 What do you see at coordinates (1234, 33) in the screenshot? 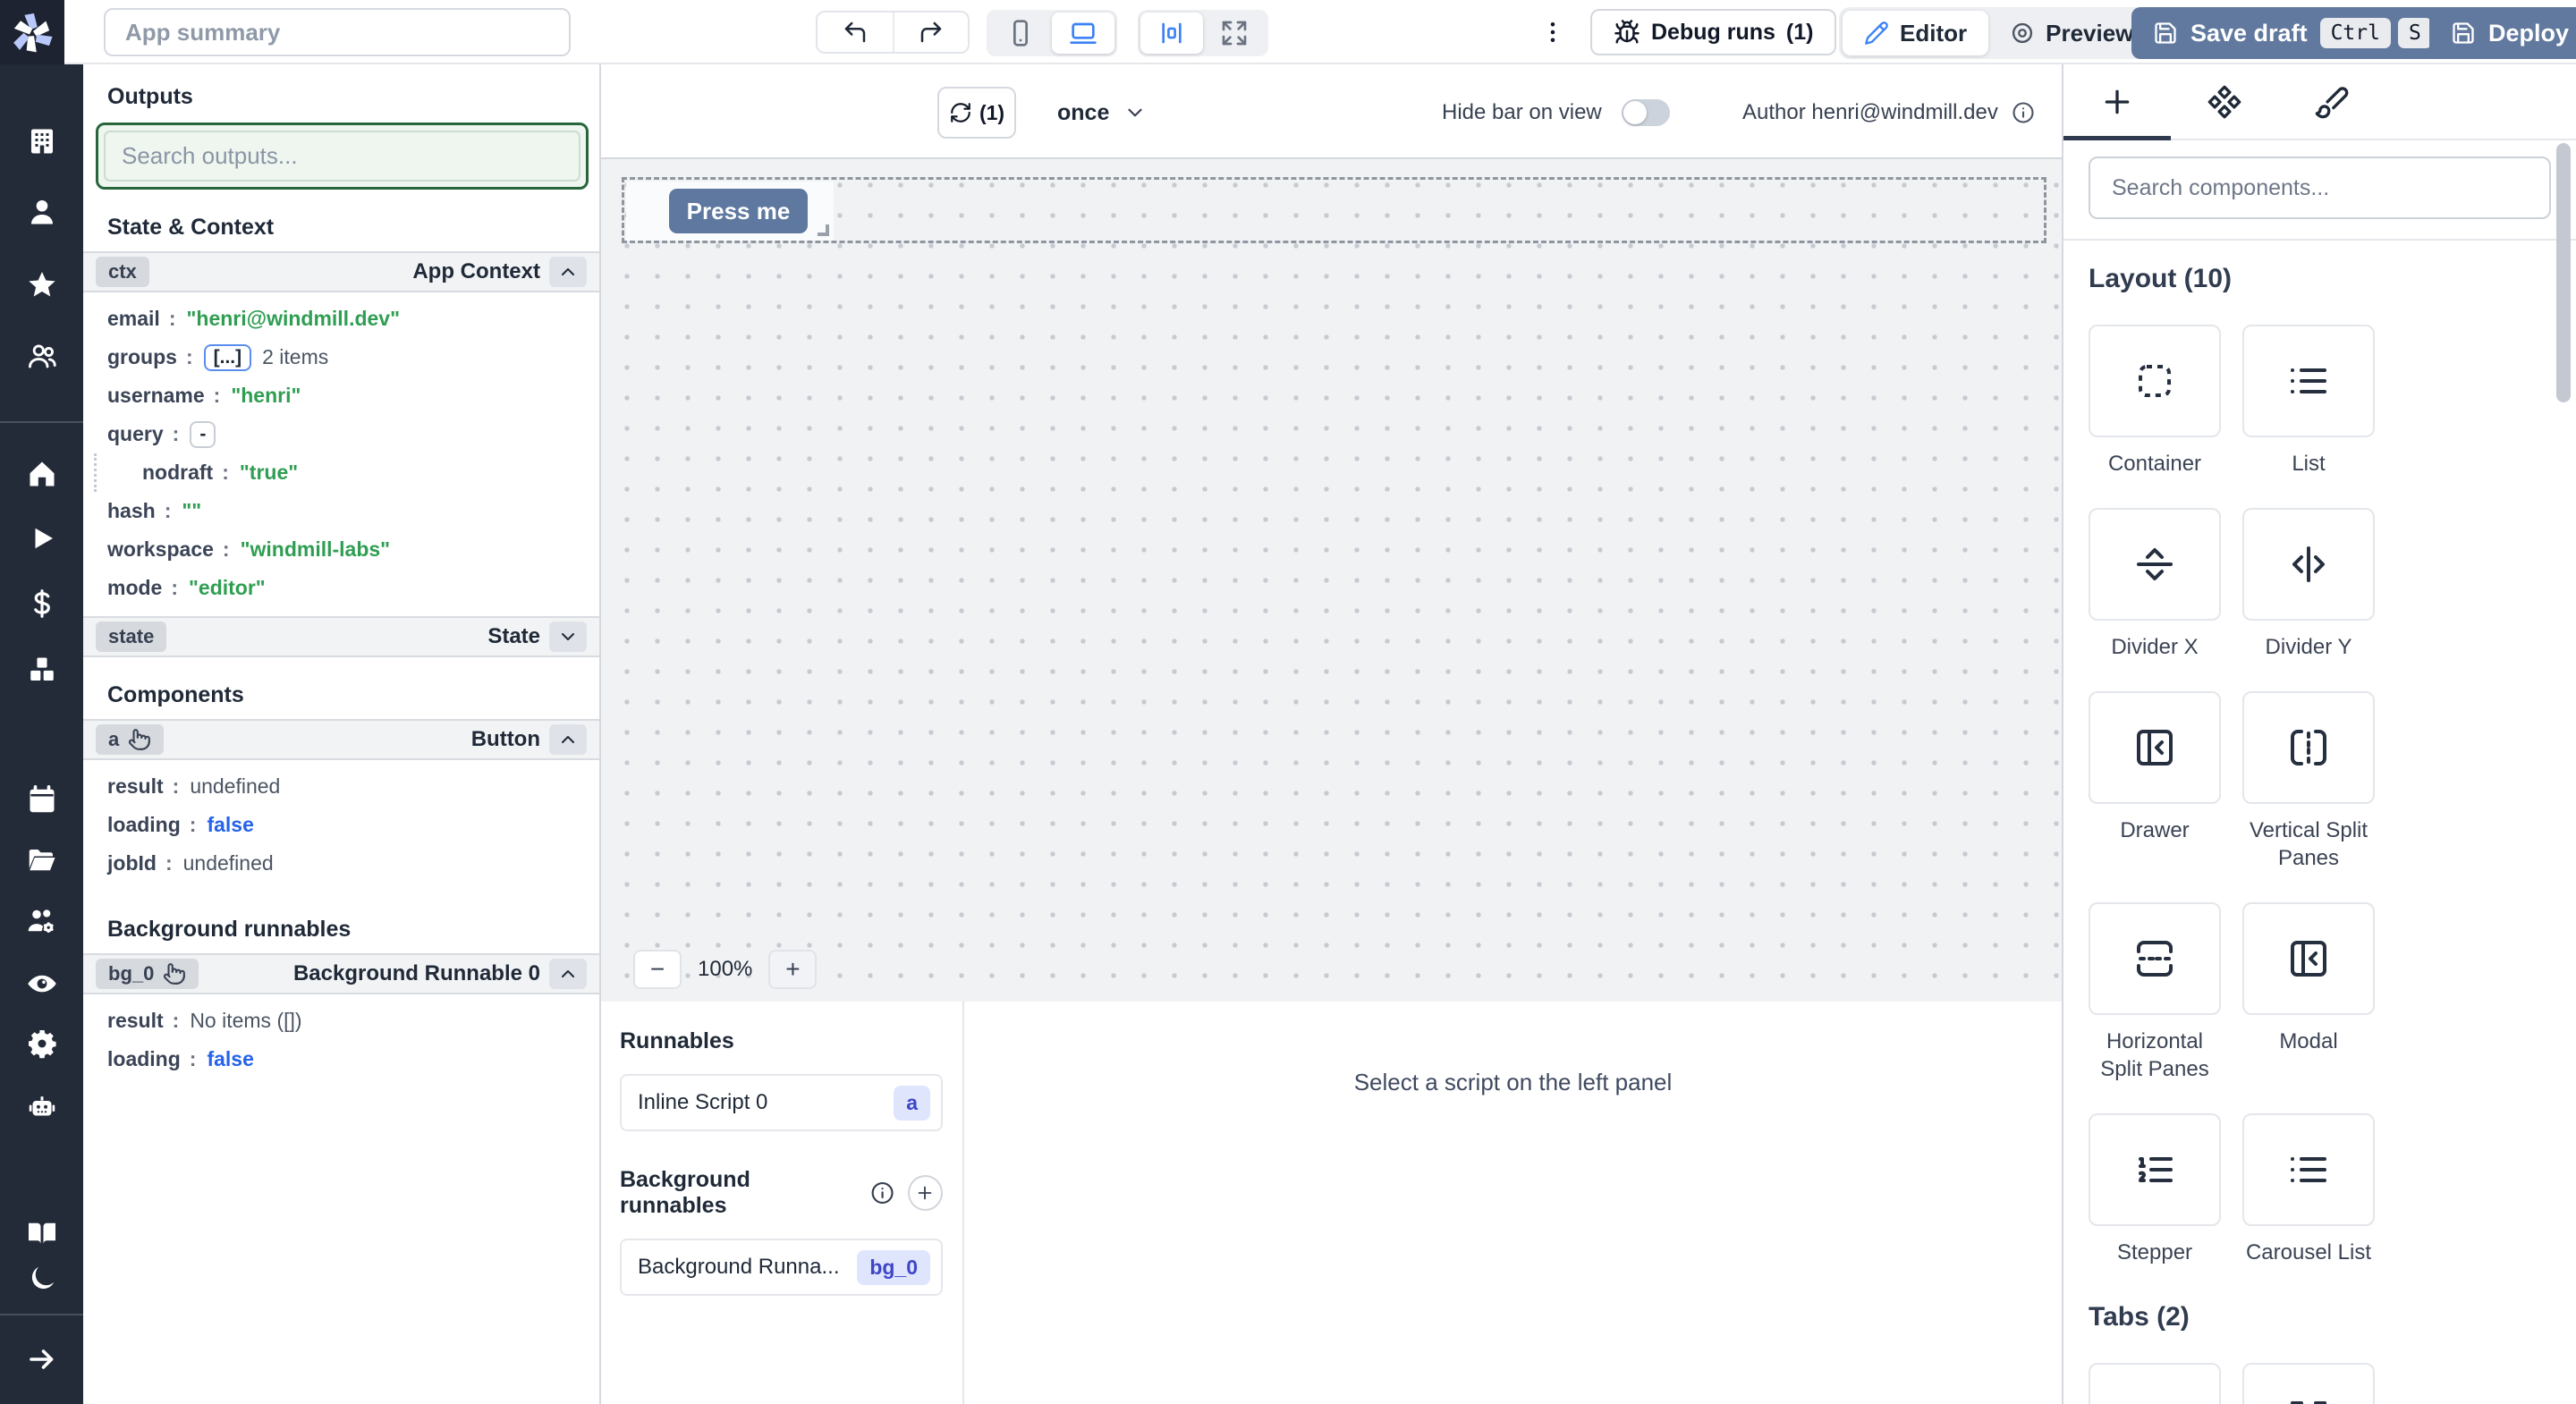
I see `full-width-button` at bounding box center [1234, 33].